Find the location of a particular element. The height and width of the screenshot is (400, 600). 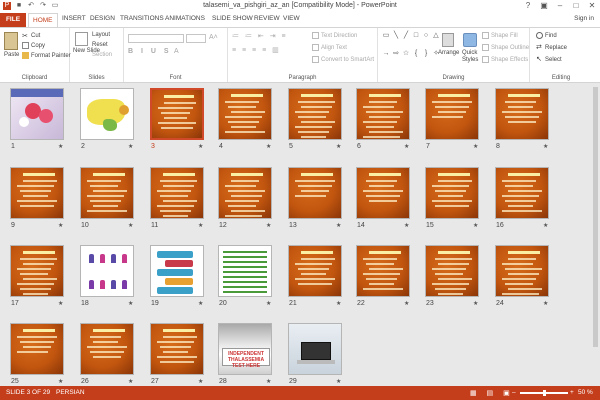

replace-button: ⇄ Replace is located at coordinates (551, 47).